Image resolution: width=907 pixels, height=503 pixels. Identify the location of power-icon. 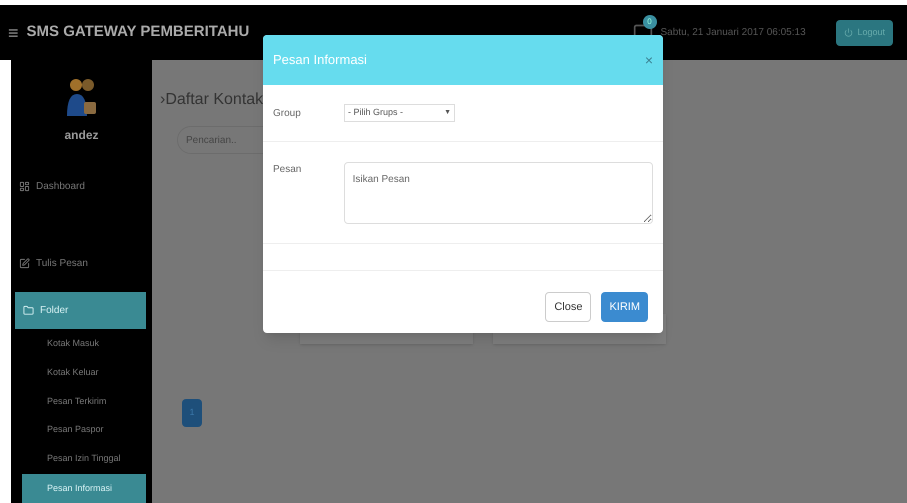
(849, 32).